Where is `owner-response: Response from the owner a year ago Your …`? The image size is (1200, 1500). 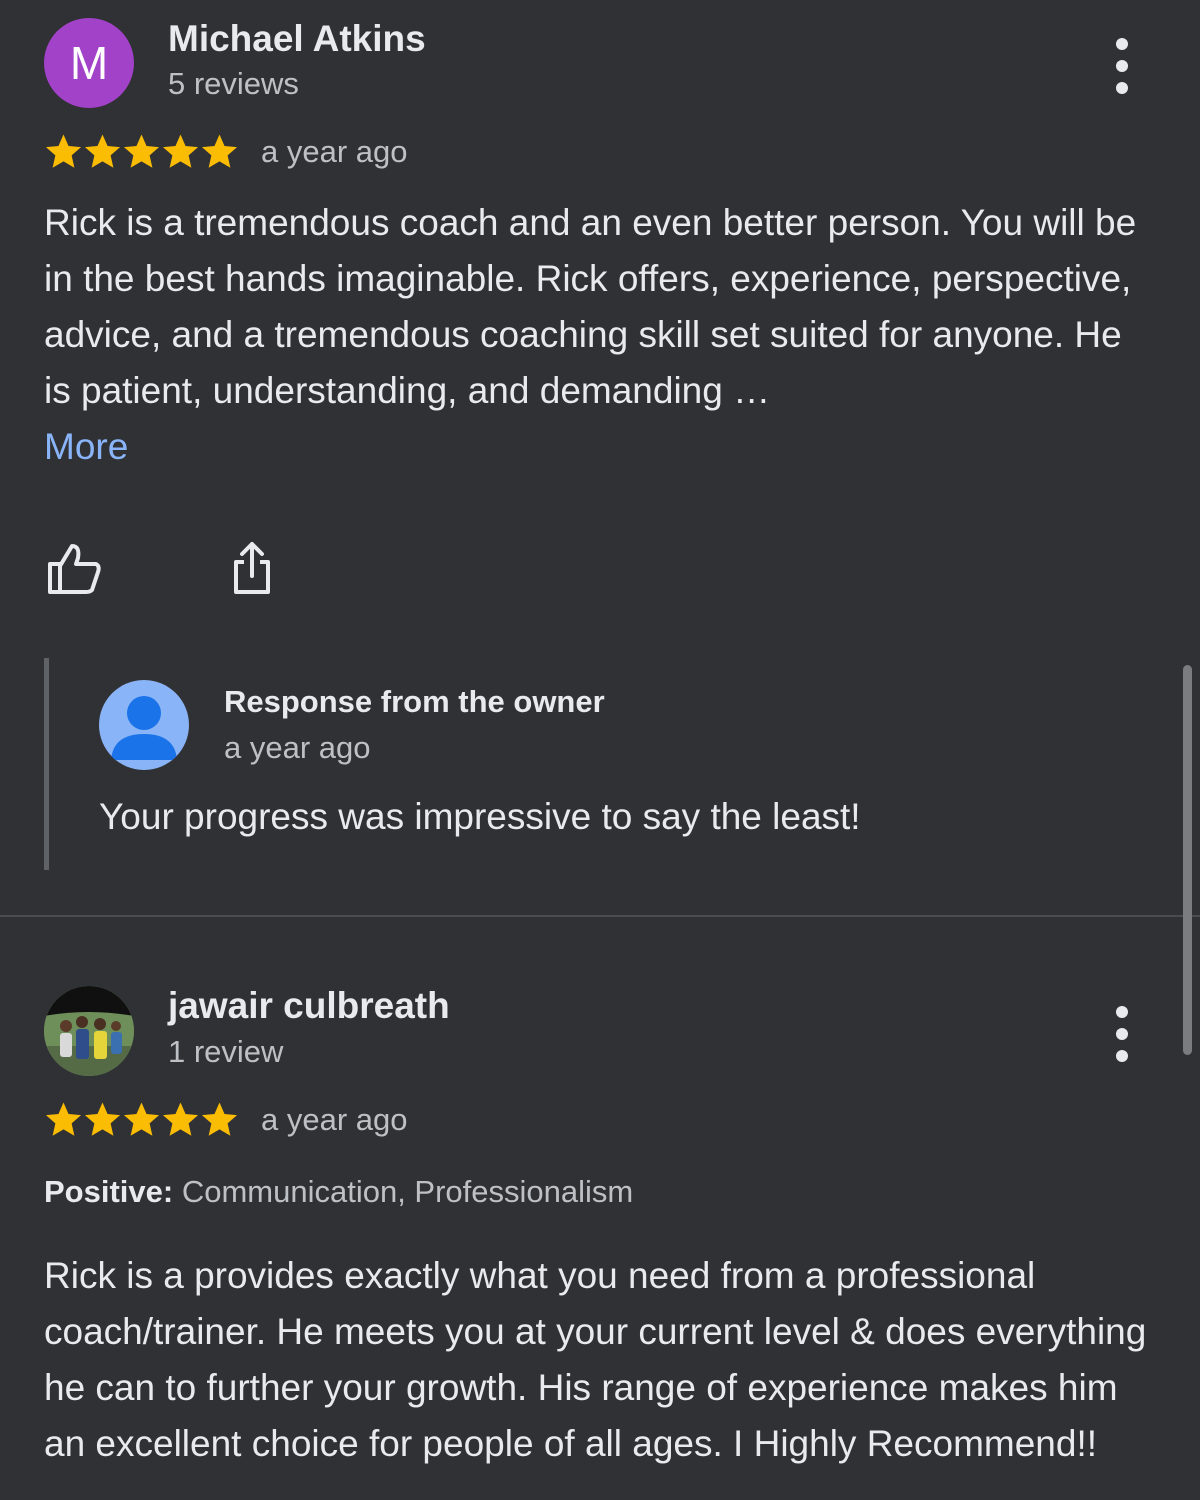
owner-response: Response from the owner a year ago Your … is located at coordinates (589, 764).